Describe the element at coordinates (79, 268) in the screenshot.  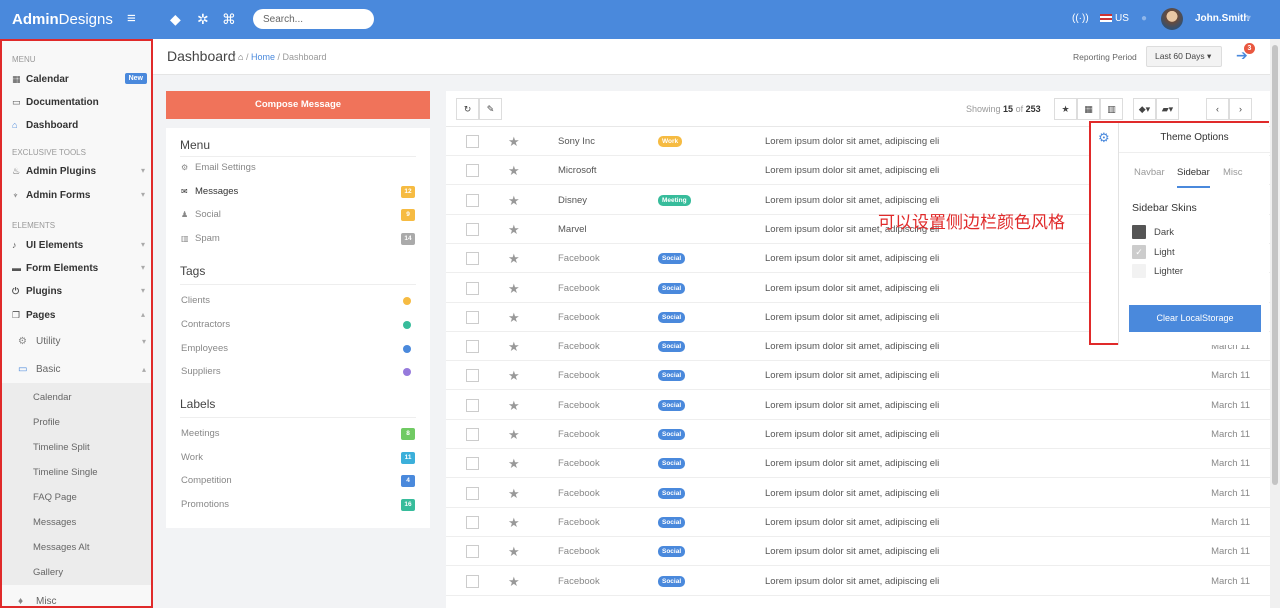
I see `sidebar-item-form-elements: ▬ Form Elements ▾` at that location.